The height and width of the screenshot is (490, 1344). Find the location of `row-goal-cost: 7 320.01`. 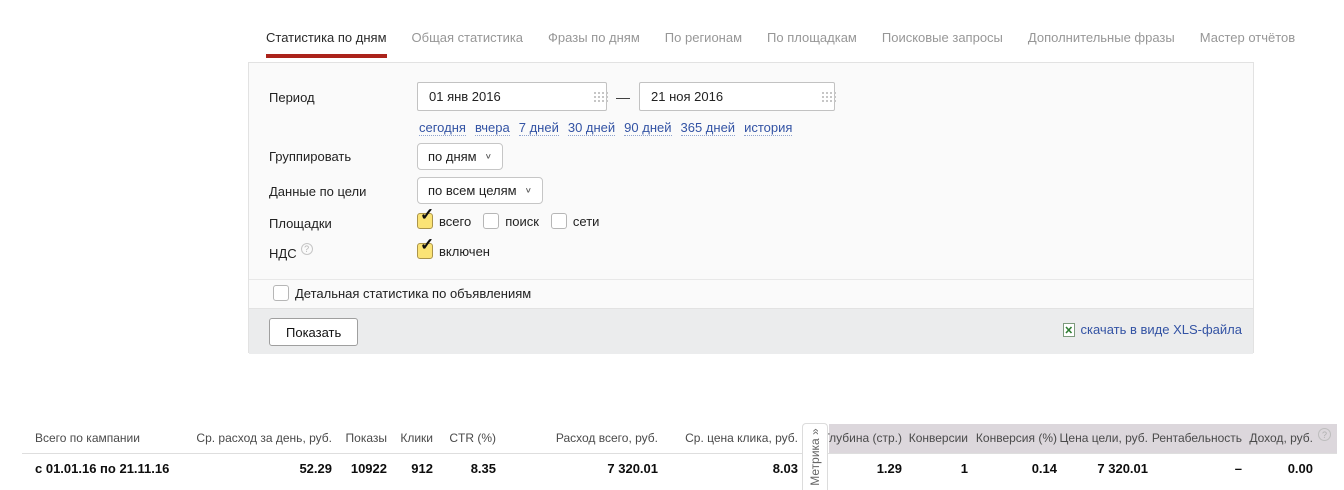

row-goal-cost: 7 320.01 is located at coordinates (1122, 468).